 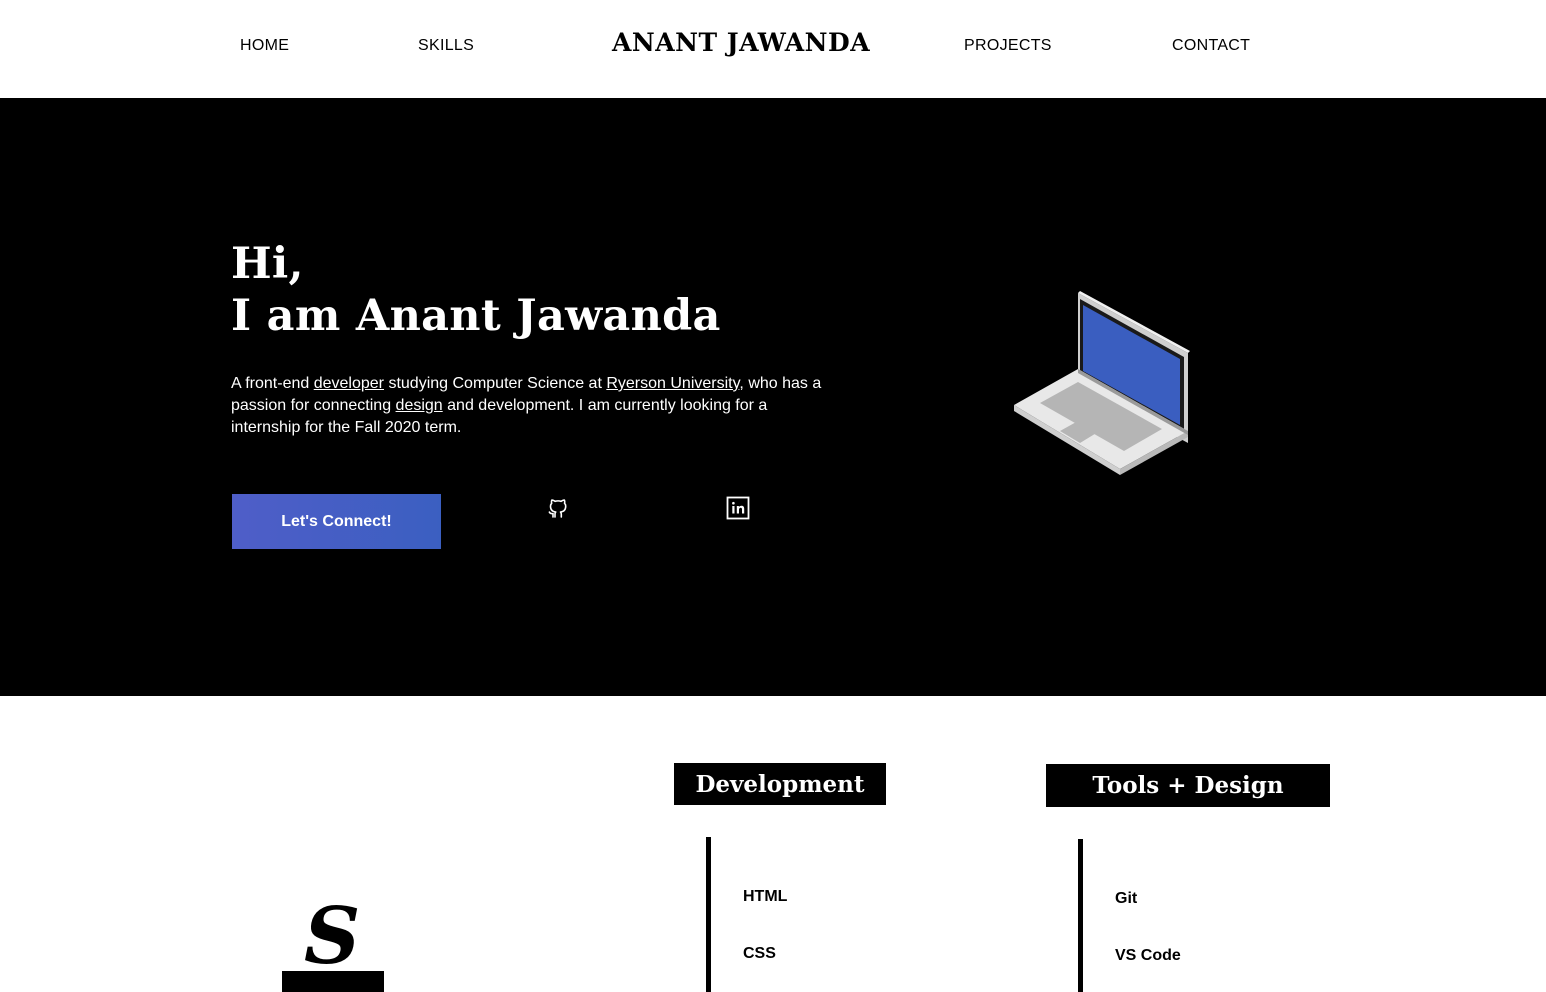 I want to click on skill-item-git: Git, so click(x=1126, y=898).